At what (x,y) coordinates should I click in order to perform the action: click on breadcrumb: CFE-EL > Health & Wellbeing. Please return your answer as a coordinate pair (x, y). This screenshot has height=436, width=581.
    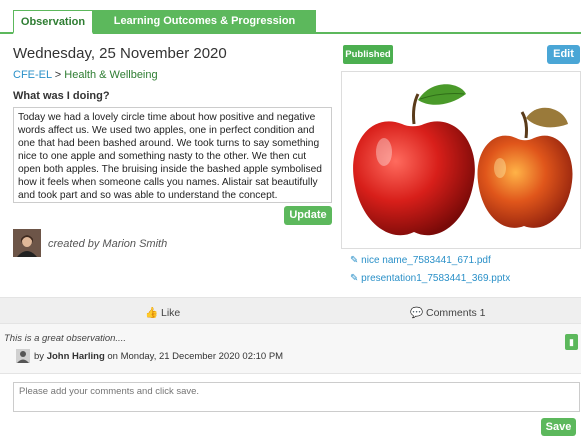
    Looking at the image, I should click on (85, 75).